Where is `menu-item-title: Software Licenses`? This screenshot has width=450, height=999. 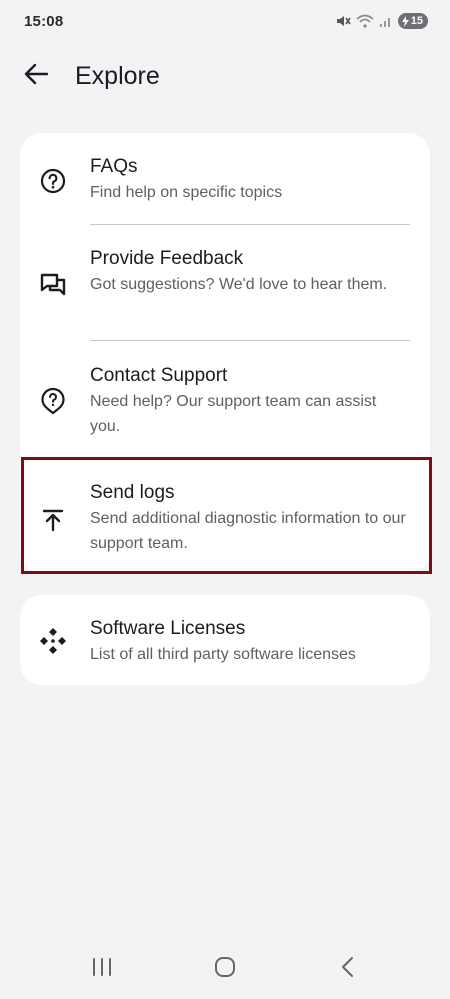
menu-item-title: Software Licenses is located at coordinates (168, 628).